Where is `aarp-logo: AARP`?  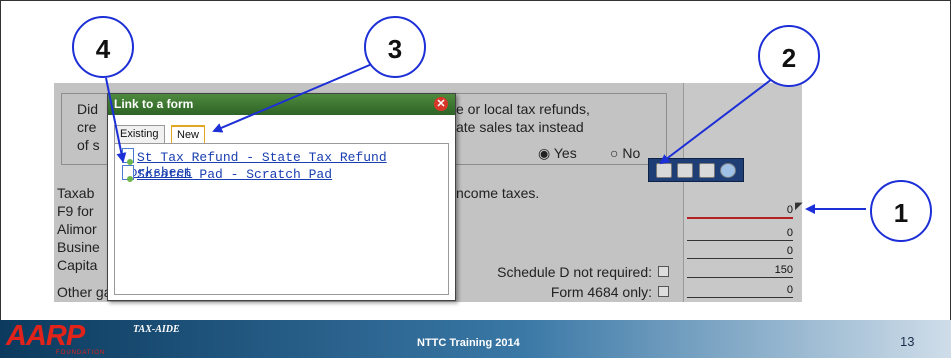
aarp-logo: AARP is located at coordinates (45, 336).